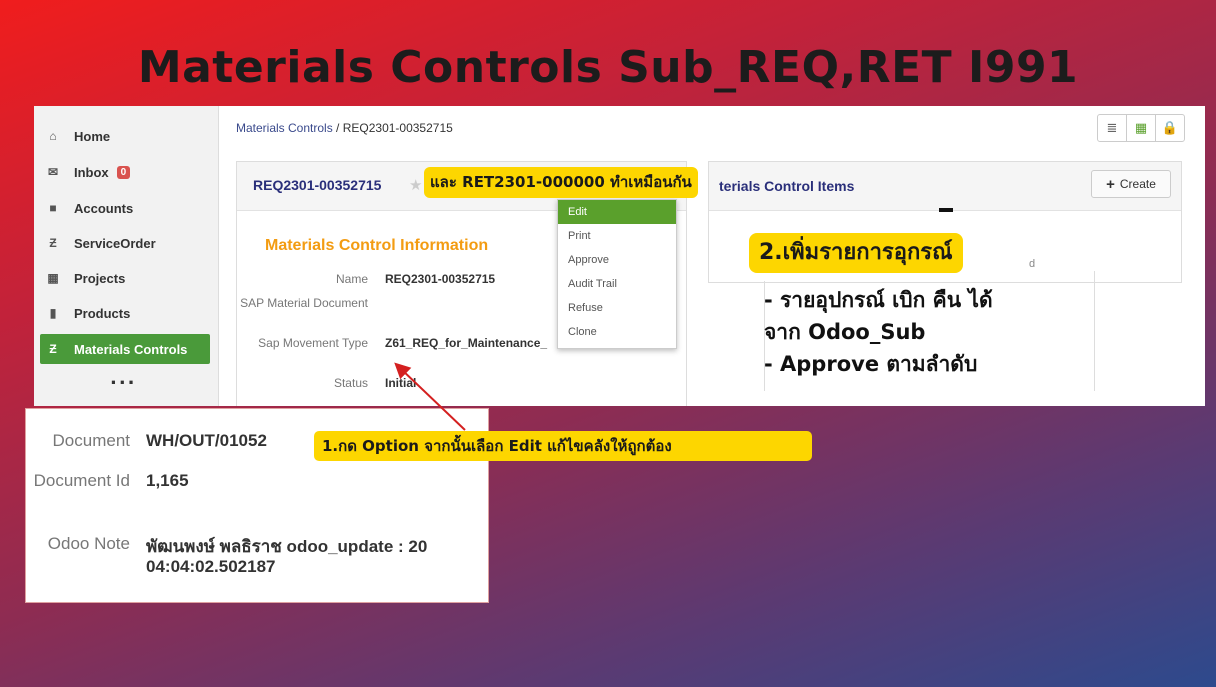  What do you see at coordinates (304, 303) in the screenshot?
I see `field-label-sap-material-document: SAP Material Document` at bounding box center [304, 303].